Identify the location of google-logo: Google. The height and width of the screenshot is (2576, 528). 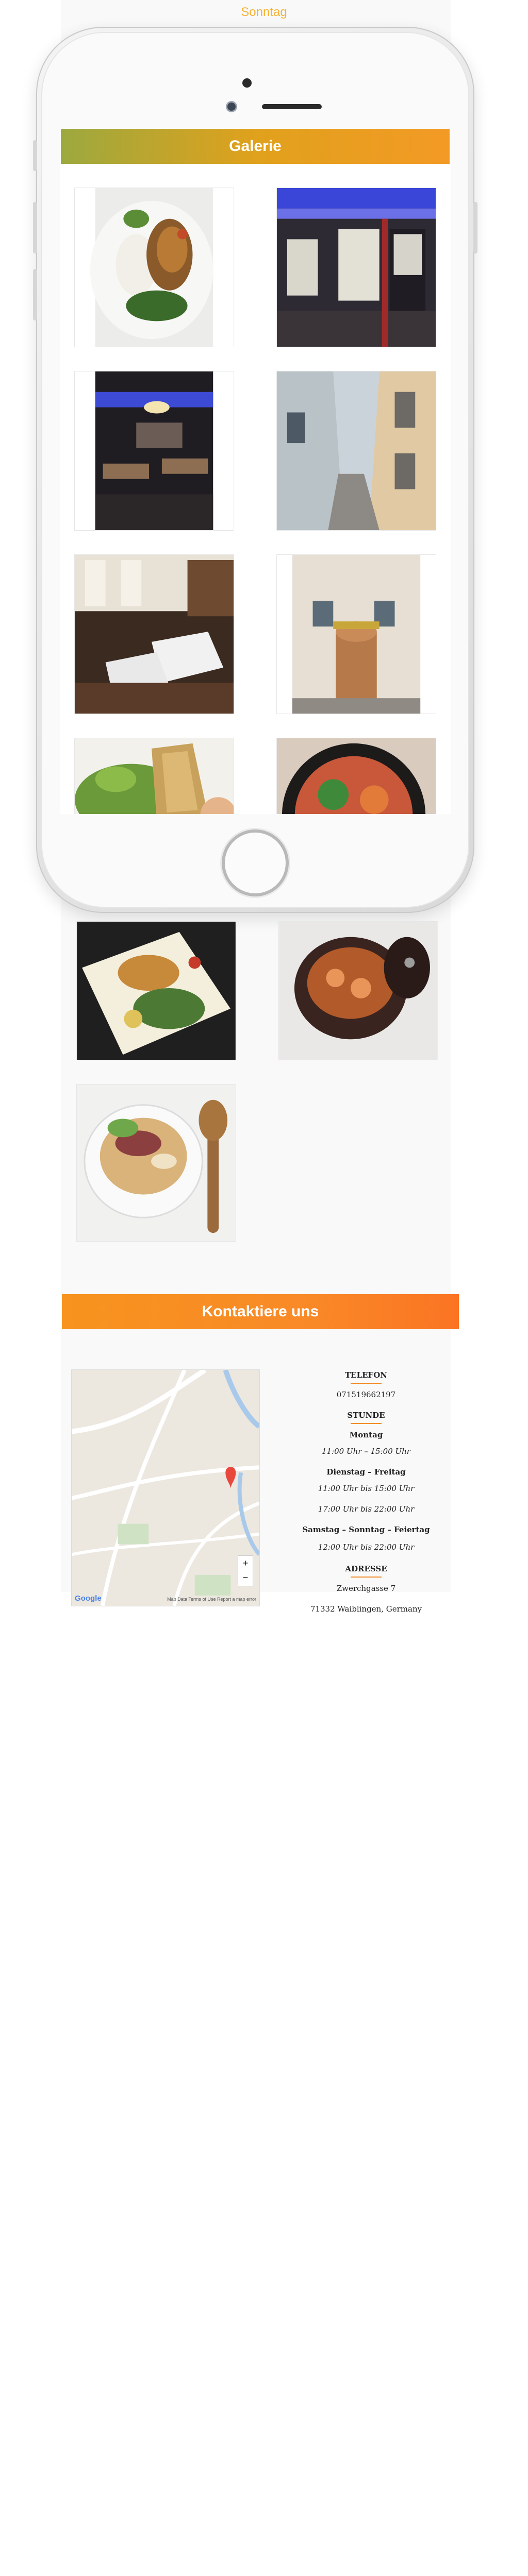
(89, 1598).